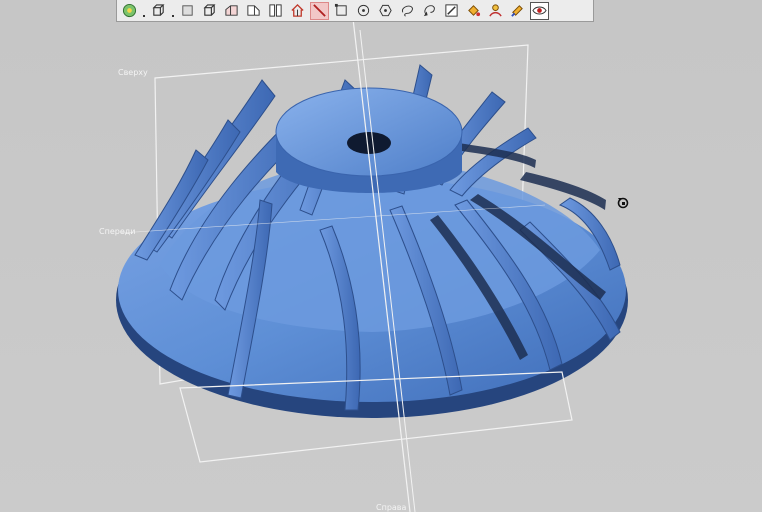 This screenshot has width=762, height=512. I want to click on section-right-icon, so click(253, 11).